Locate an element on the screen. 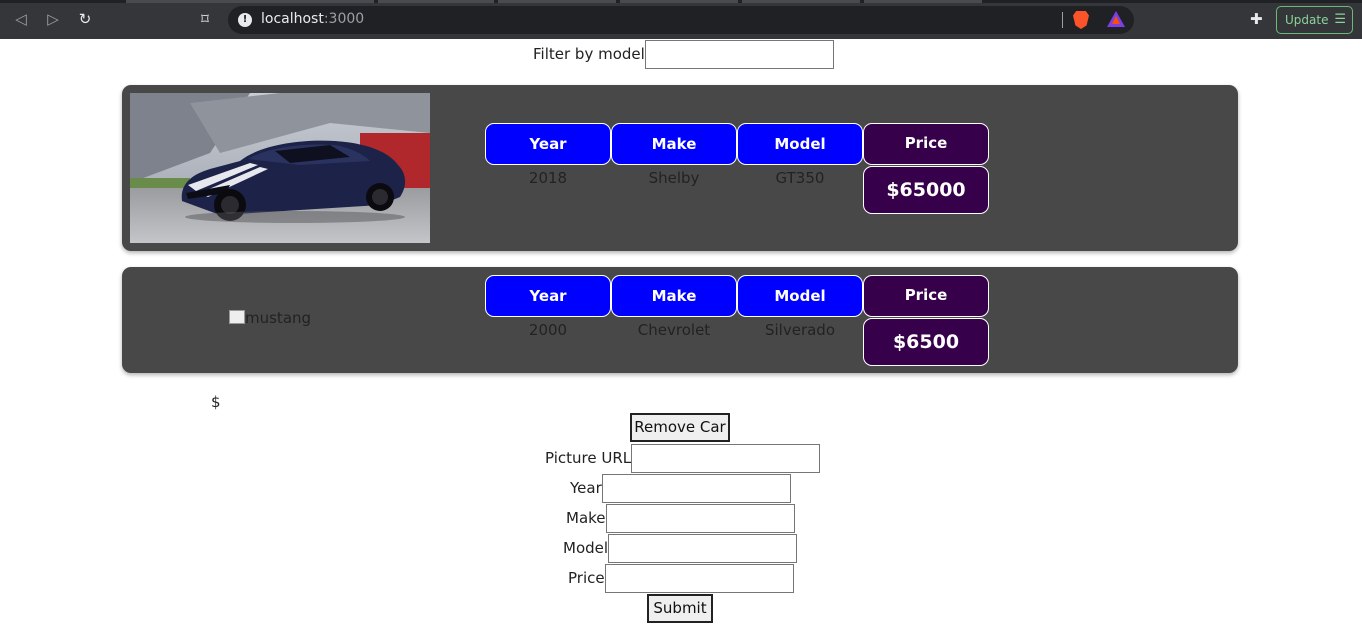  price-column: Price $65000 is located at coordinates (926, 168).